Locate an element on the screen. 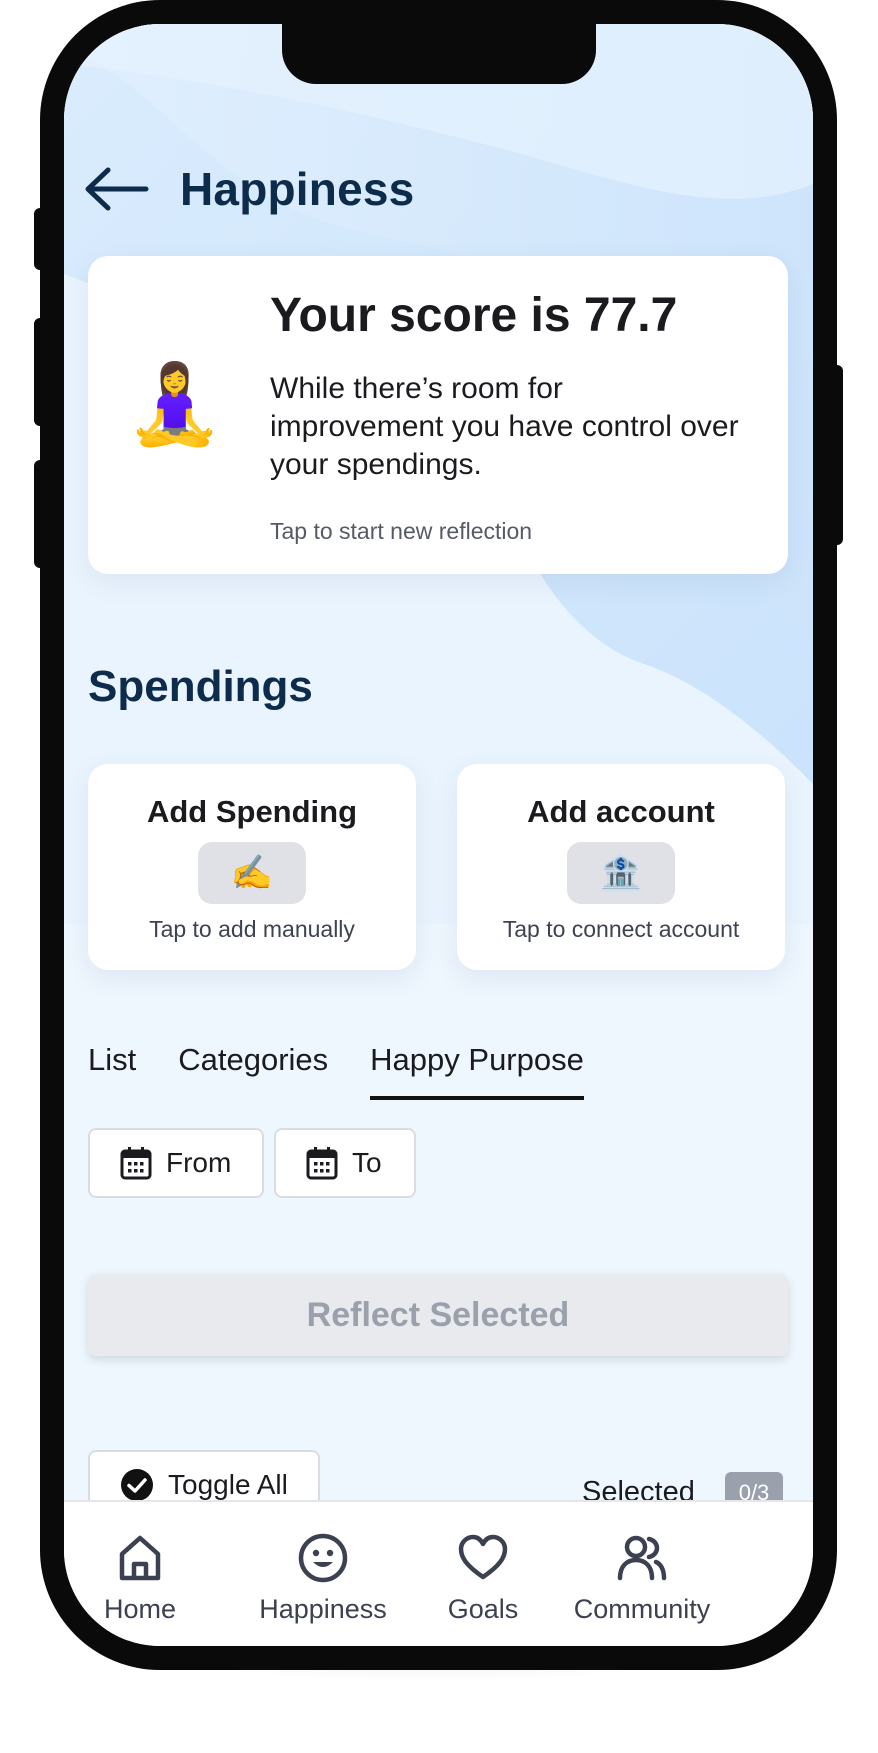 The height and width of the screenshot is (1753, 878). nav-home: Home is located at coordinates (140, 1563).